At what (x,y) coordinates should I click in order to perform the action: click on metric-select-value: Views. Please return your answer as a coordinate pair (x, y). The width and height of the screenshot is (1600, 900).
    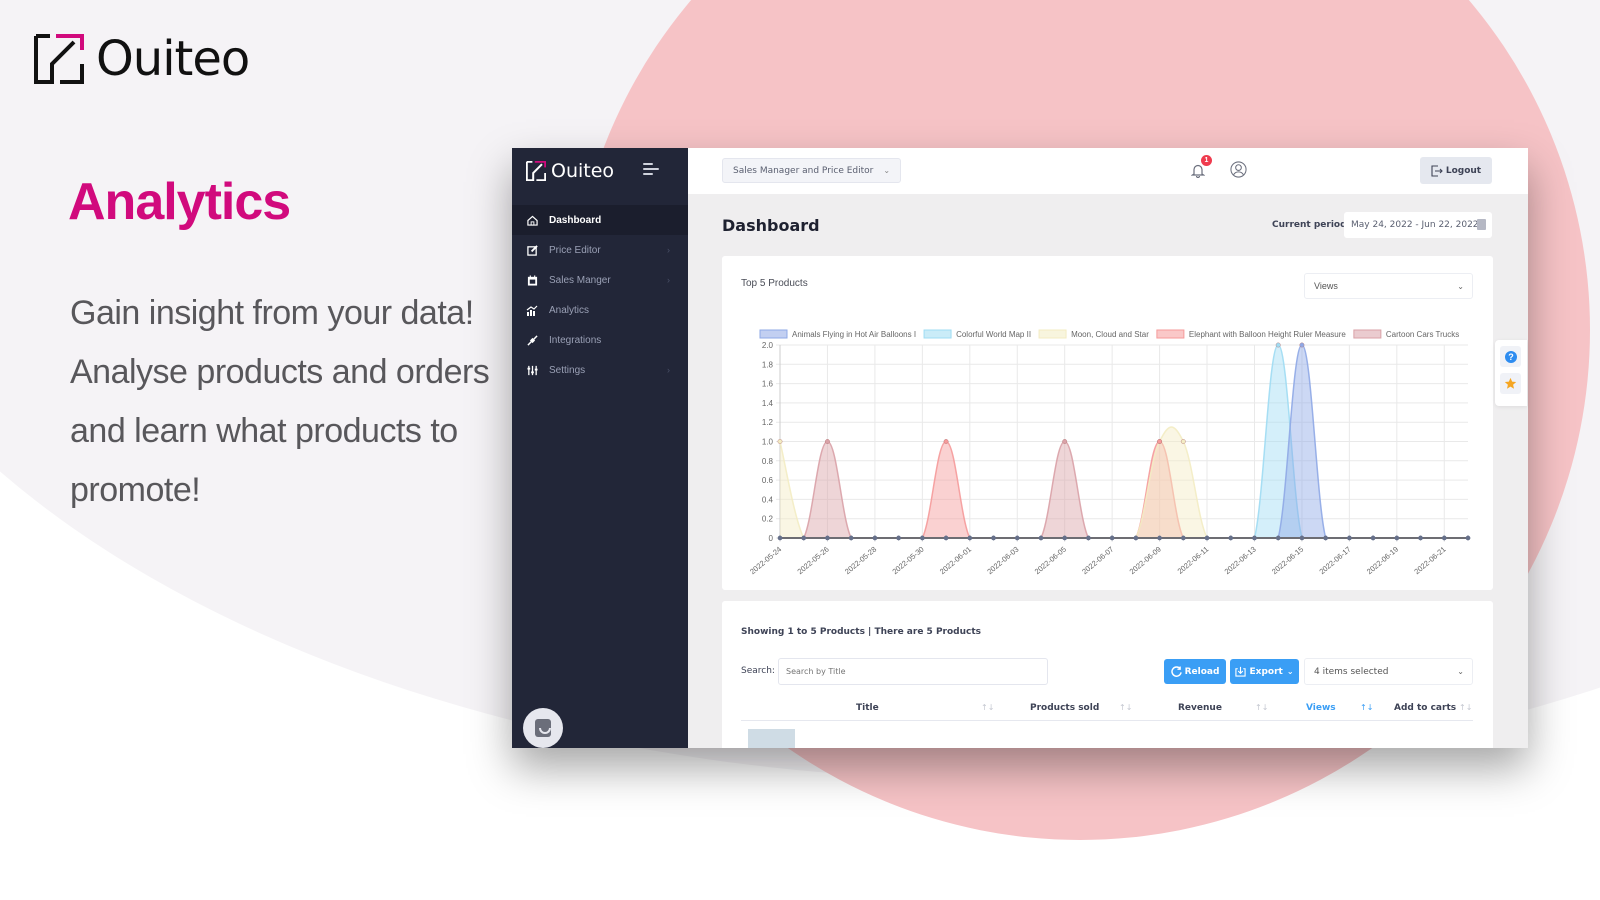
    Looking at the image, I should click on (1326, 286).